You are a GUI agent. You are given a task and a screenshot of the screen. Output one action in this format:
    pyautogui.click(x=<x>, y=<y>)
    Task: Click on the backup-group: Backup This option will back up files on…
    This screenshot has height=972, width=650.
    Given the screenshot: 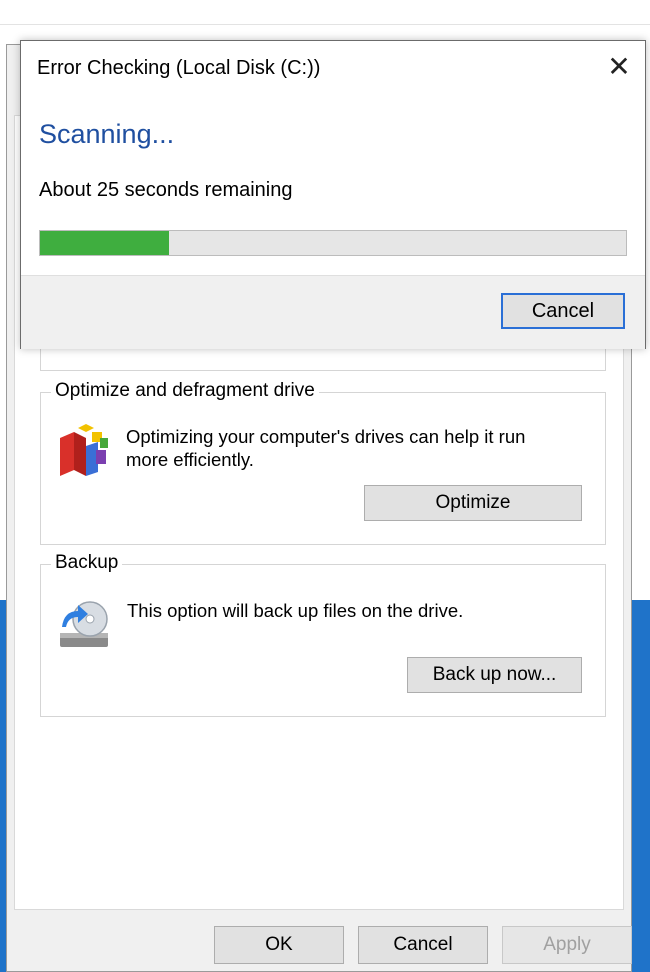 What is the action you would take?
    pyautogui.click(x=323, y=634)
    